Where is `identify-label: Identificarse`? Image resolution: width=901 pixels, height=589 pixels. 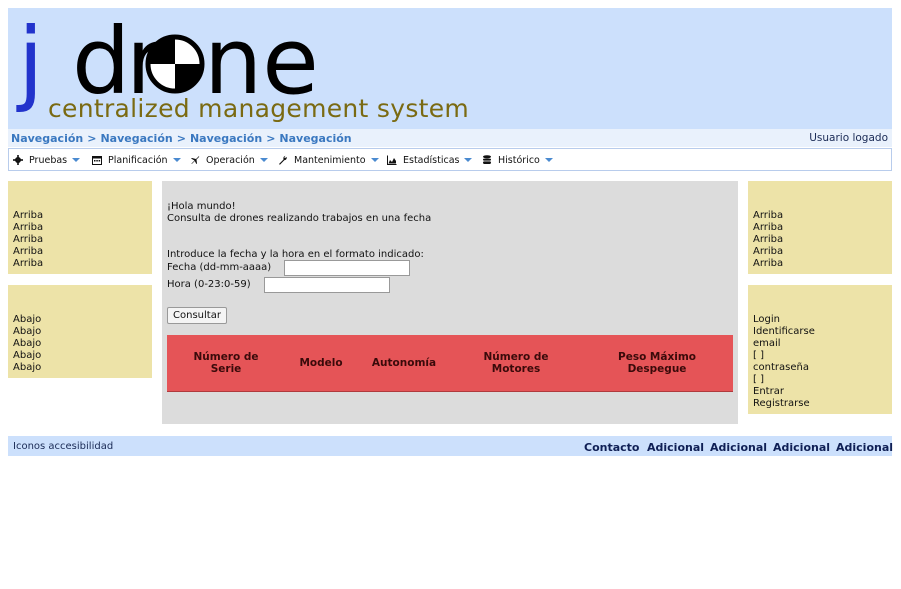 identify-label: Identificarse is located at coordinates (784, 331).